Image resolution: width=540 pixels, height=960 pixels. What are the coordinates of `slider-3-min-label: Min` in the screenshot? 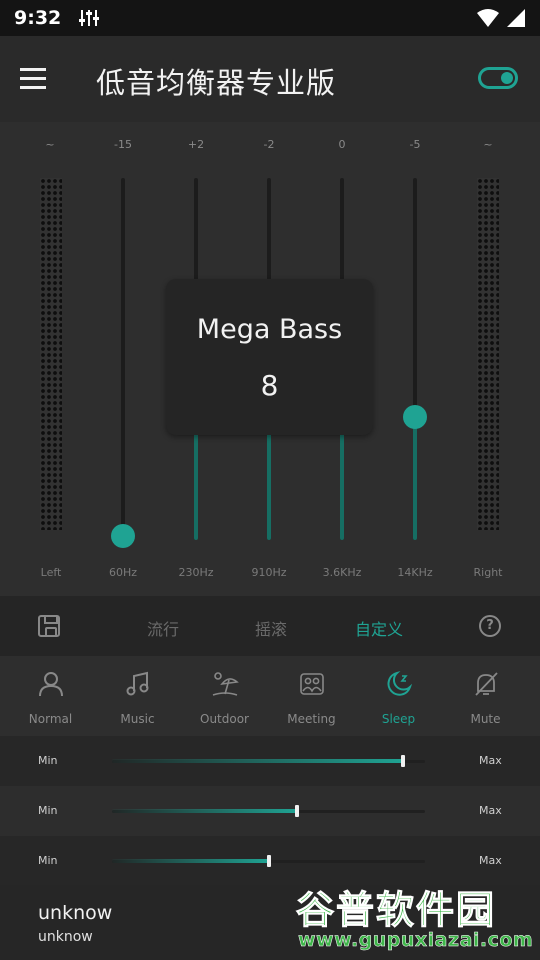 It's located at (48, 860).